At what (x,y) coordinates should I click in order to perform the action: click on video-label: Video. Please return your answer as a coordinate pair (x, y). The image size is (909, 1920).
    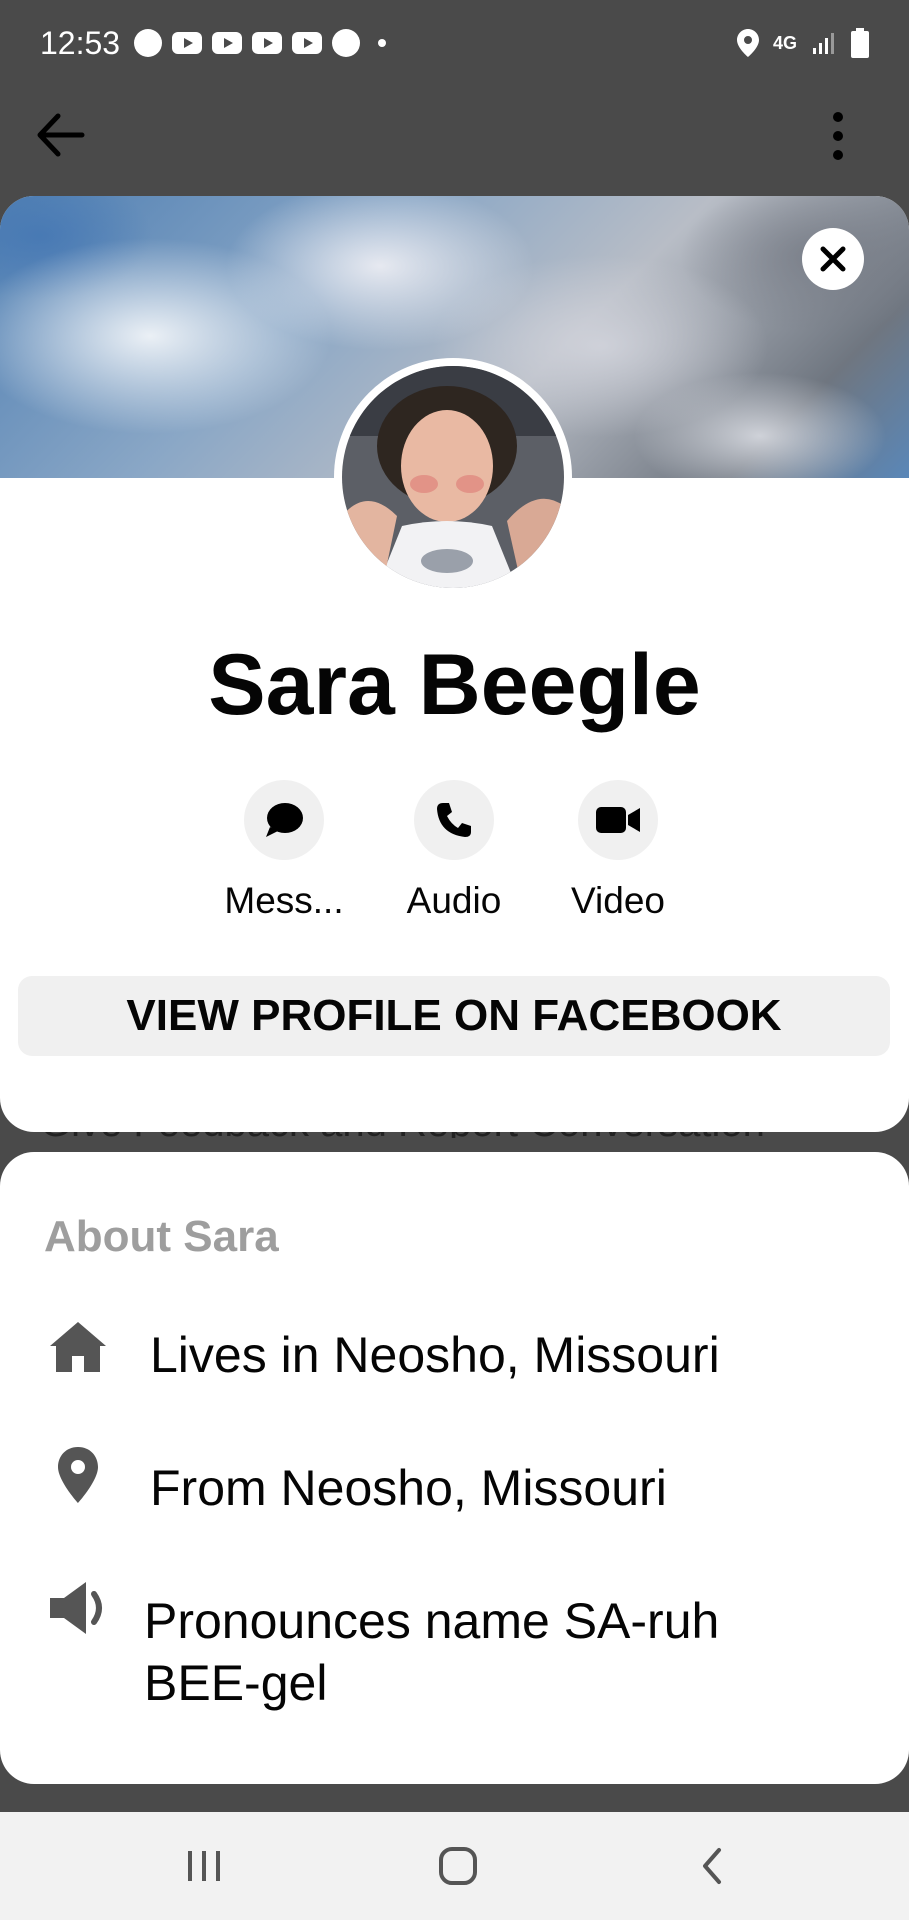
    Looking at the image, I should click on (618, 900).